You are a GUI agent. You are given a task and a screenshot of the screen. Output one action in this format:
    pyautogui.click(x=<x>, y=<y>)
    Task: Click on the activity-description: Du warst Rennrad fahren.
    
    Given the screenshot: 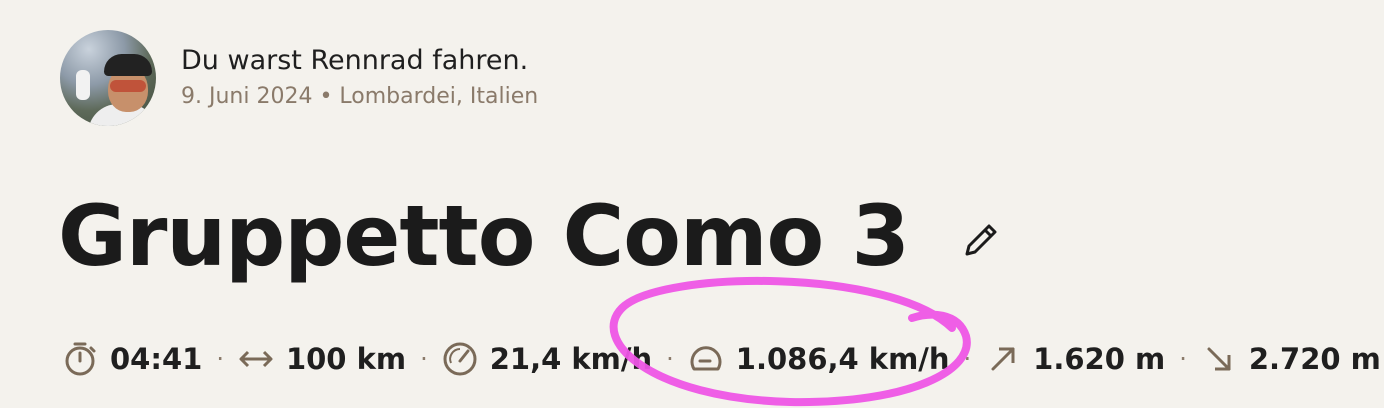 What is the action you would take?
    pyautogui.click(x=355, y=60)
    